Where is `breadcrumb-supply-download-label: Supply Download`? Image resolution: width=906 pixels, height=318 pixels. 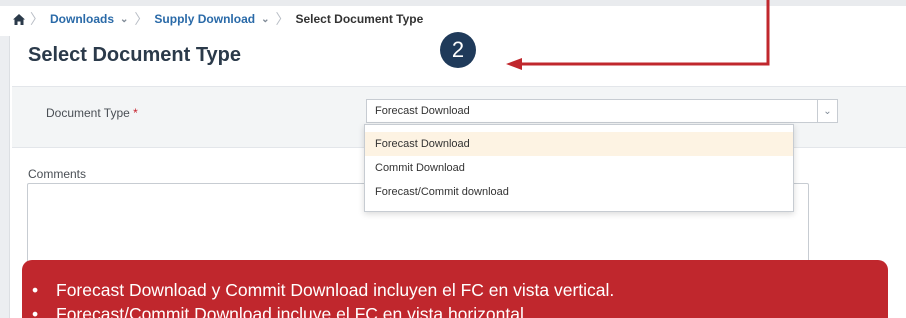 breadcrumb-supply-download-label: Supply Download is located at coordinates (205, 19).